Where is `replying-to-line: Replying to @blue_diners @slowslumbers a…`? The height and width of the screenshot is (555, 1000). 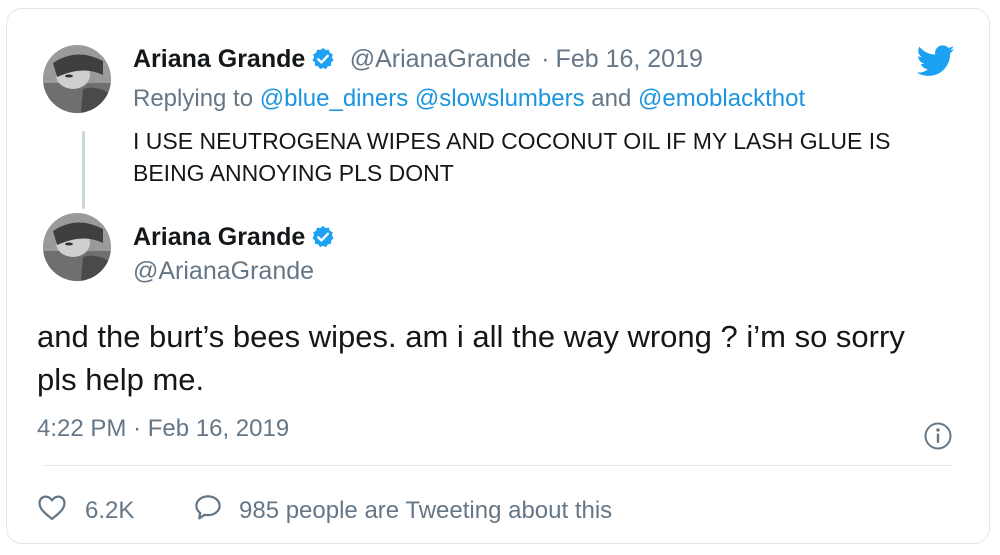
replying-to-line: Replying to @blue_diners @slowslumbers a… is located at coordinates (469, 99).